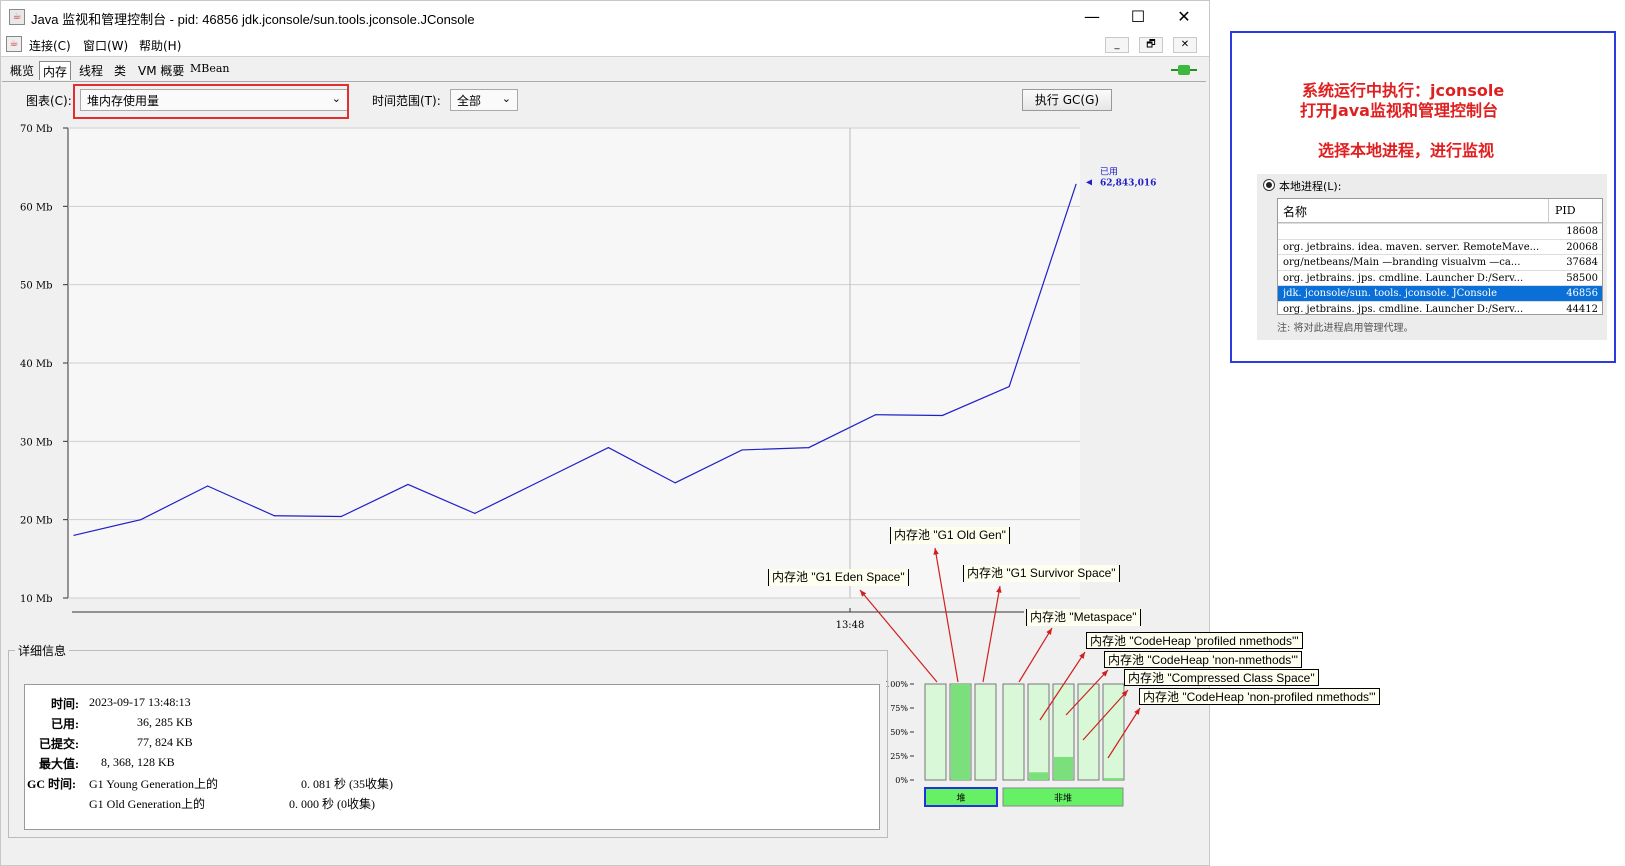  What do you see at coordinates (1440, 231) in the screenshot?
I see `process-row: 18608` at bounding box center [1440, 231].